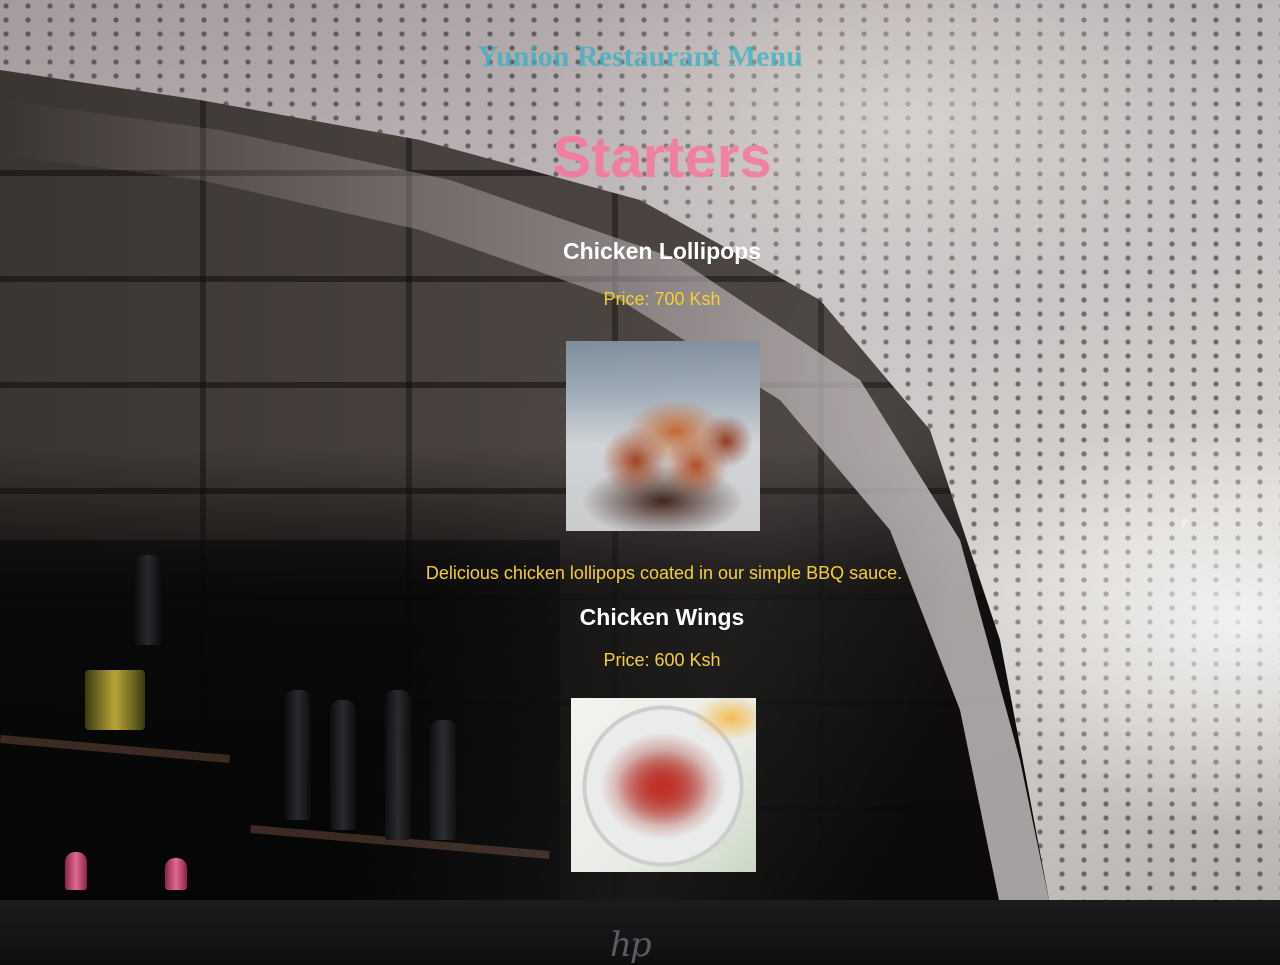 The height and width of the screenshot is (965, 1280). What do you see at coordinates (663, 436) in the screenshot?
I see `chicken-lollipops-image` at bounding box center [663, 436].